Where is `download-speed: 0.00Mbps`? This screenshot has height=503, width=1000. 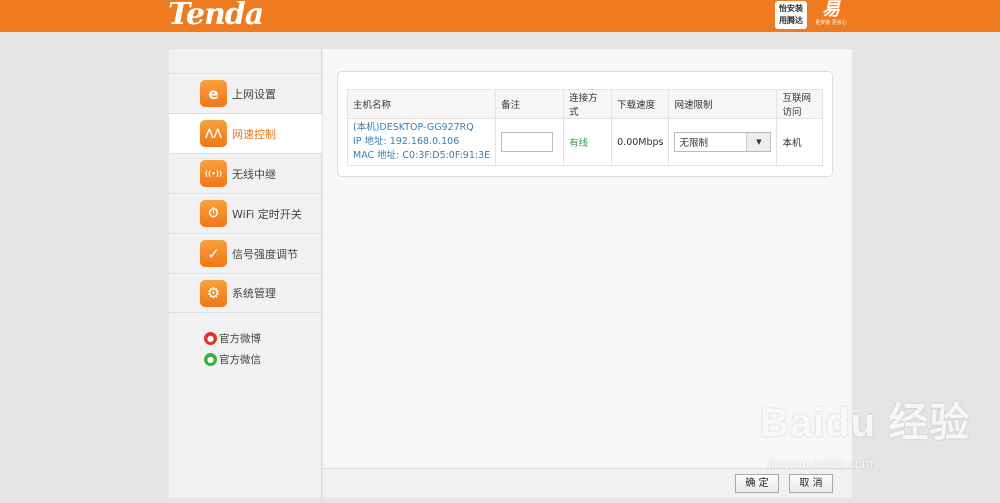
download-speed: 0.00Mbps is located at coordinates (640, 142).